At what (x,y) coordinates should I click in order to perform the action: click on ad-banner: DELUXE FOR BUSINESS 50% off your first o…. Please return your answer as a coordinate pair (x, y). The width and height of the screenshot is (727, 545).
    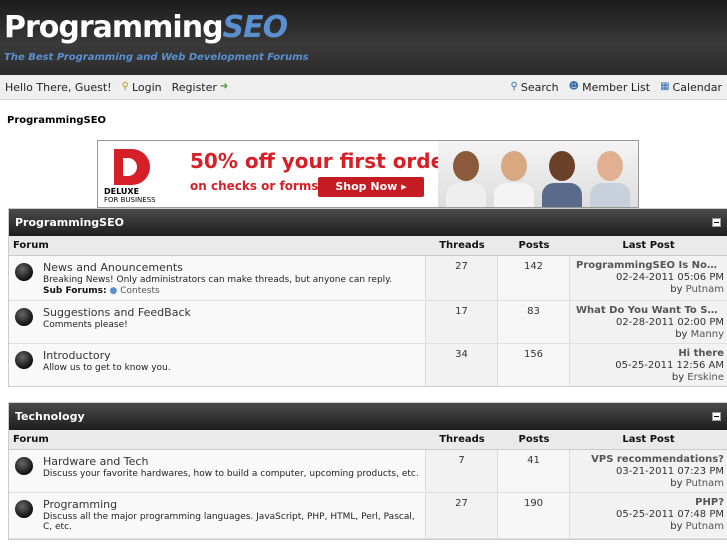
    Looking at the image, I should click on (368, 174).